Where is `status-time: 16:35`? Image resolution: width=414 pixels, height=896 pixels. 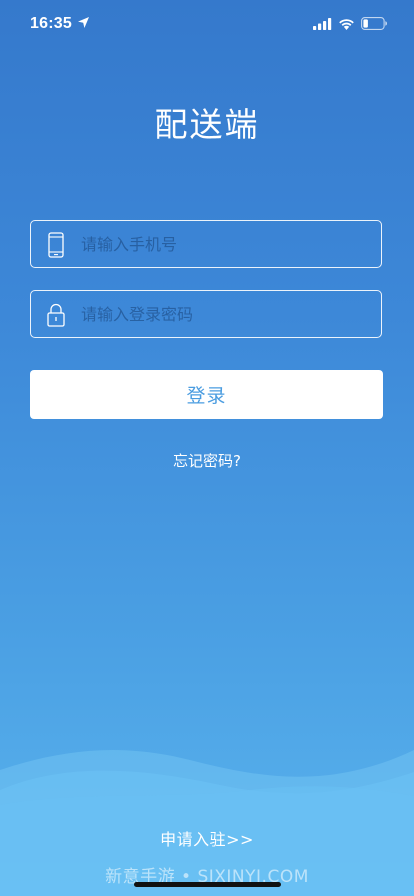 status-time: 16:35 is located at coordinates (51, 23).